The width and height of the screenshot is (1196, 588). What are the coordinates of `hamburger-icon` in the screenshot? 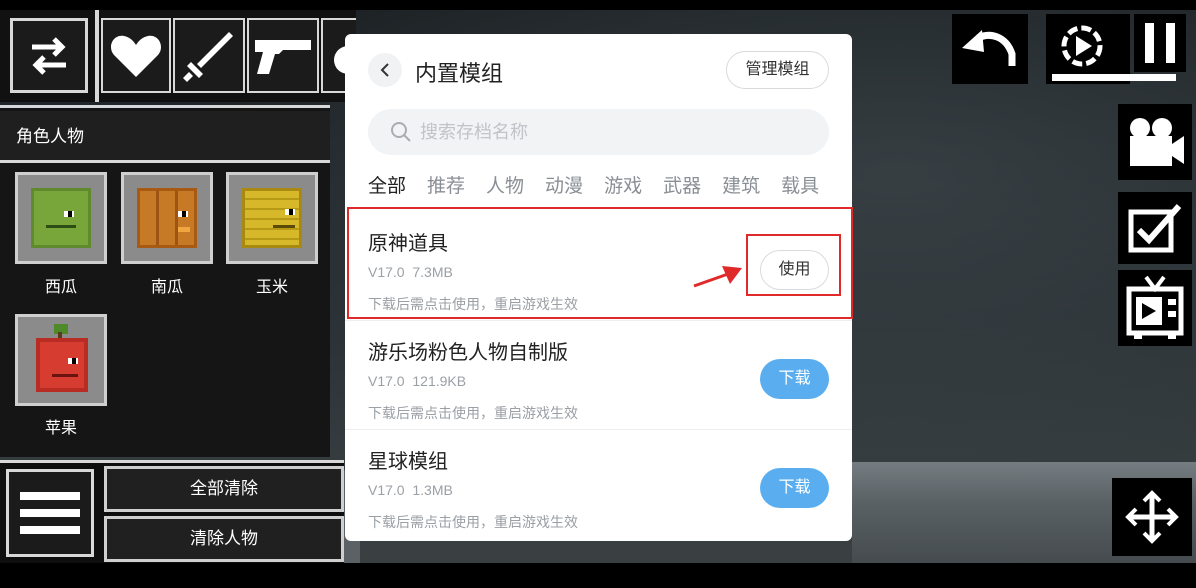 It's located at (50, 513).